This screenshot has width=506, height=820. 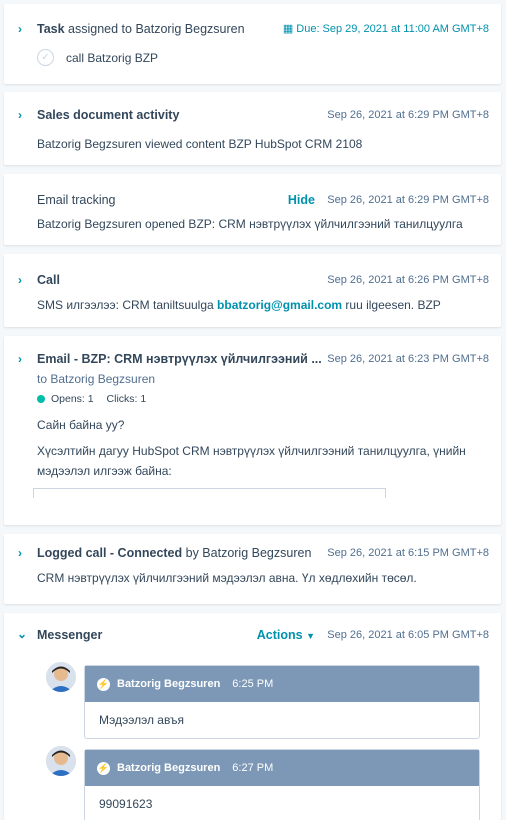 What do you see at coordinates (279, 305) in the screenshot?
I see `email-link: bbatzorig@gmail.com` at bounding box center [279, 305].